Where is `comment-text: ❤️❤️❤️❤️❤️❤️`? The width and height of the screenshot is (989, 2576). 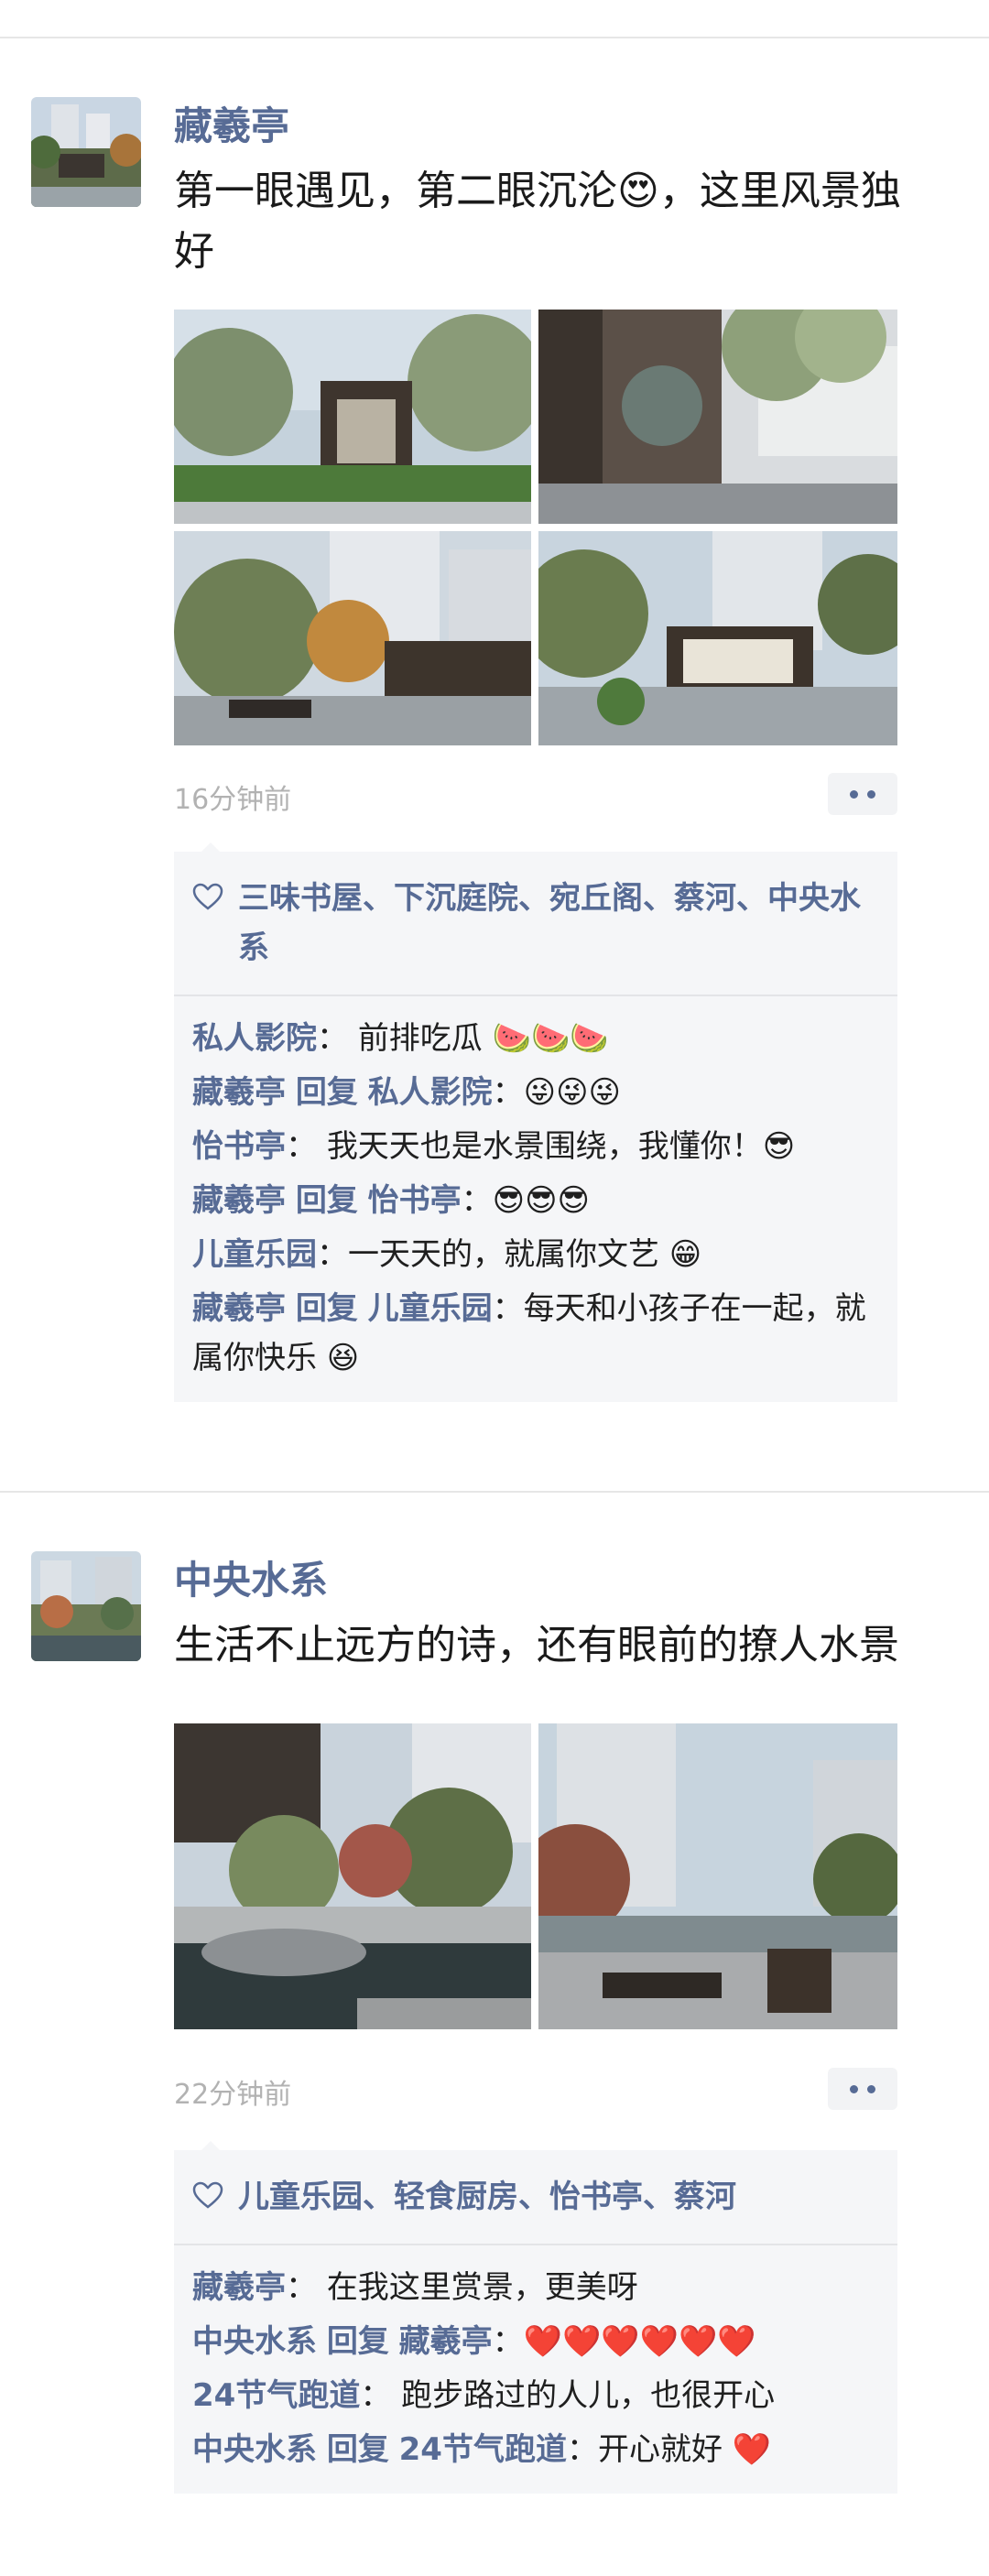
comment-text: ❤️❤️❤️❤️❤️❤️ is located at coordinates (639, 2341).